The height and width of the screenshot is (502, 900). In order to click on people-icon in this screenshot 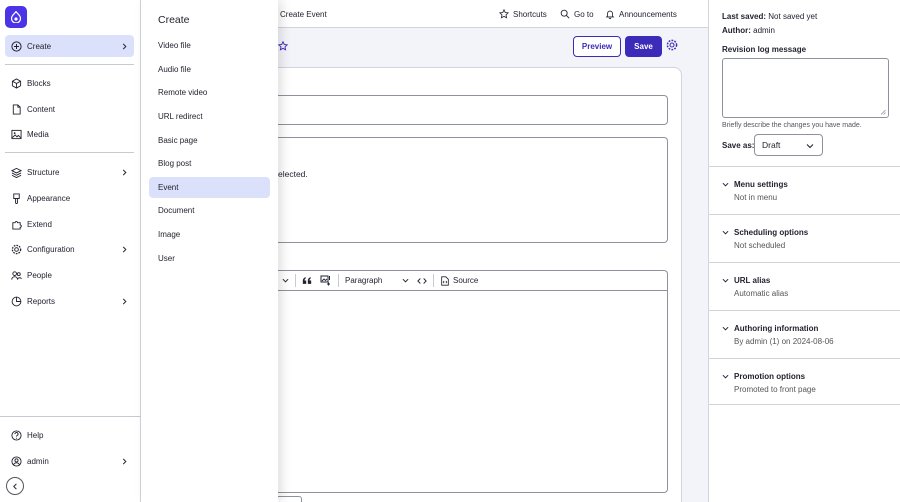, I will do `click(16, 275)`.